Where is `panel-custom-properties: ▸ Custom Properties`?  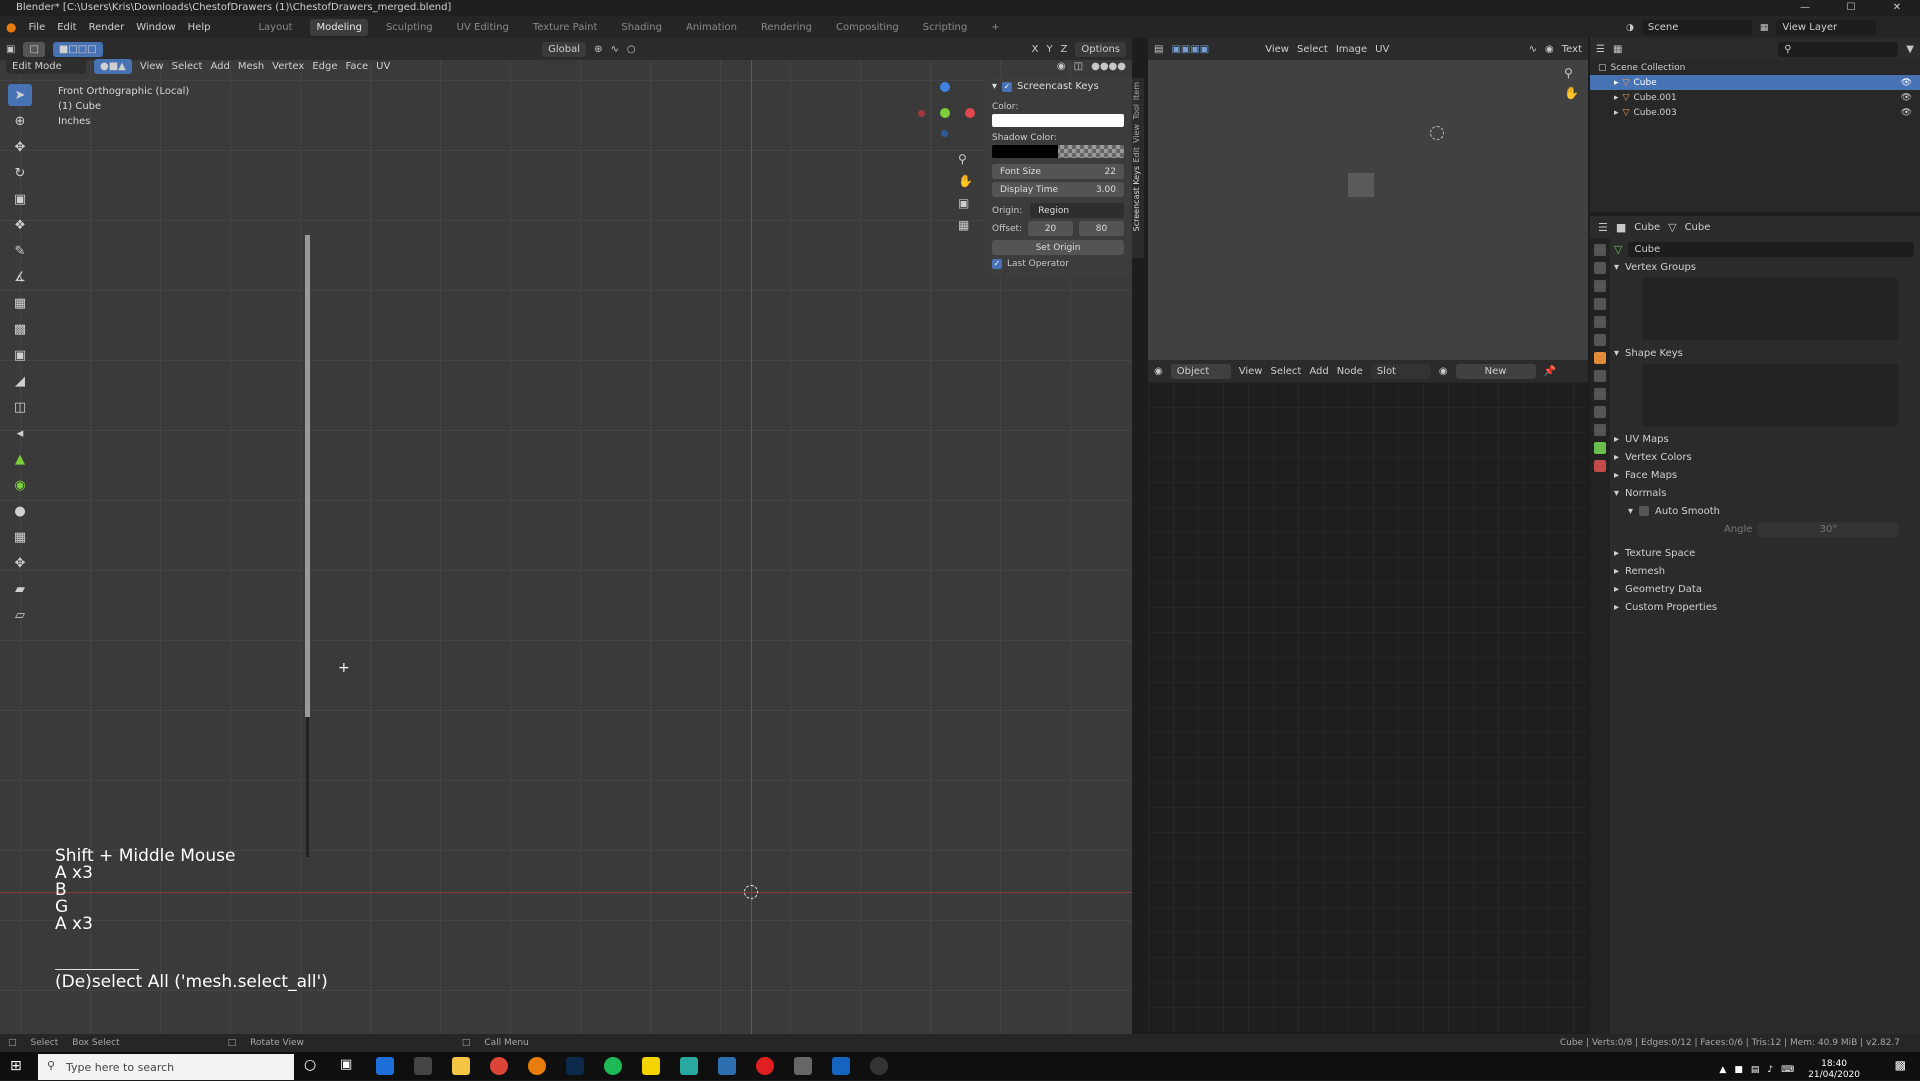
panel-custom-properties: ▸ Custom Properties is located at coordinates (1764, 607).